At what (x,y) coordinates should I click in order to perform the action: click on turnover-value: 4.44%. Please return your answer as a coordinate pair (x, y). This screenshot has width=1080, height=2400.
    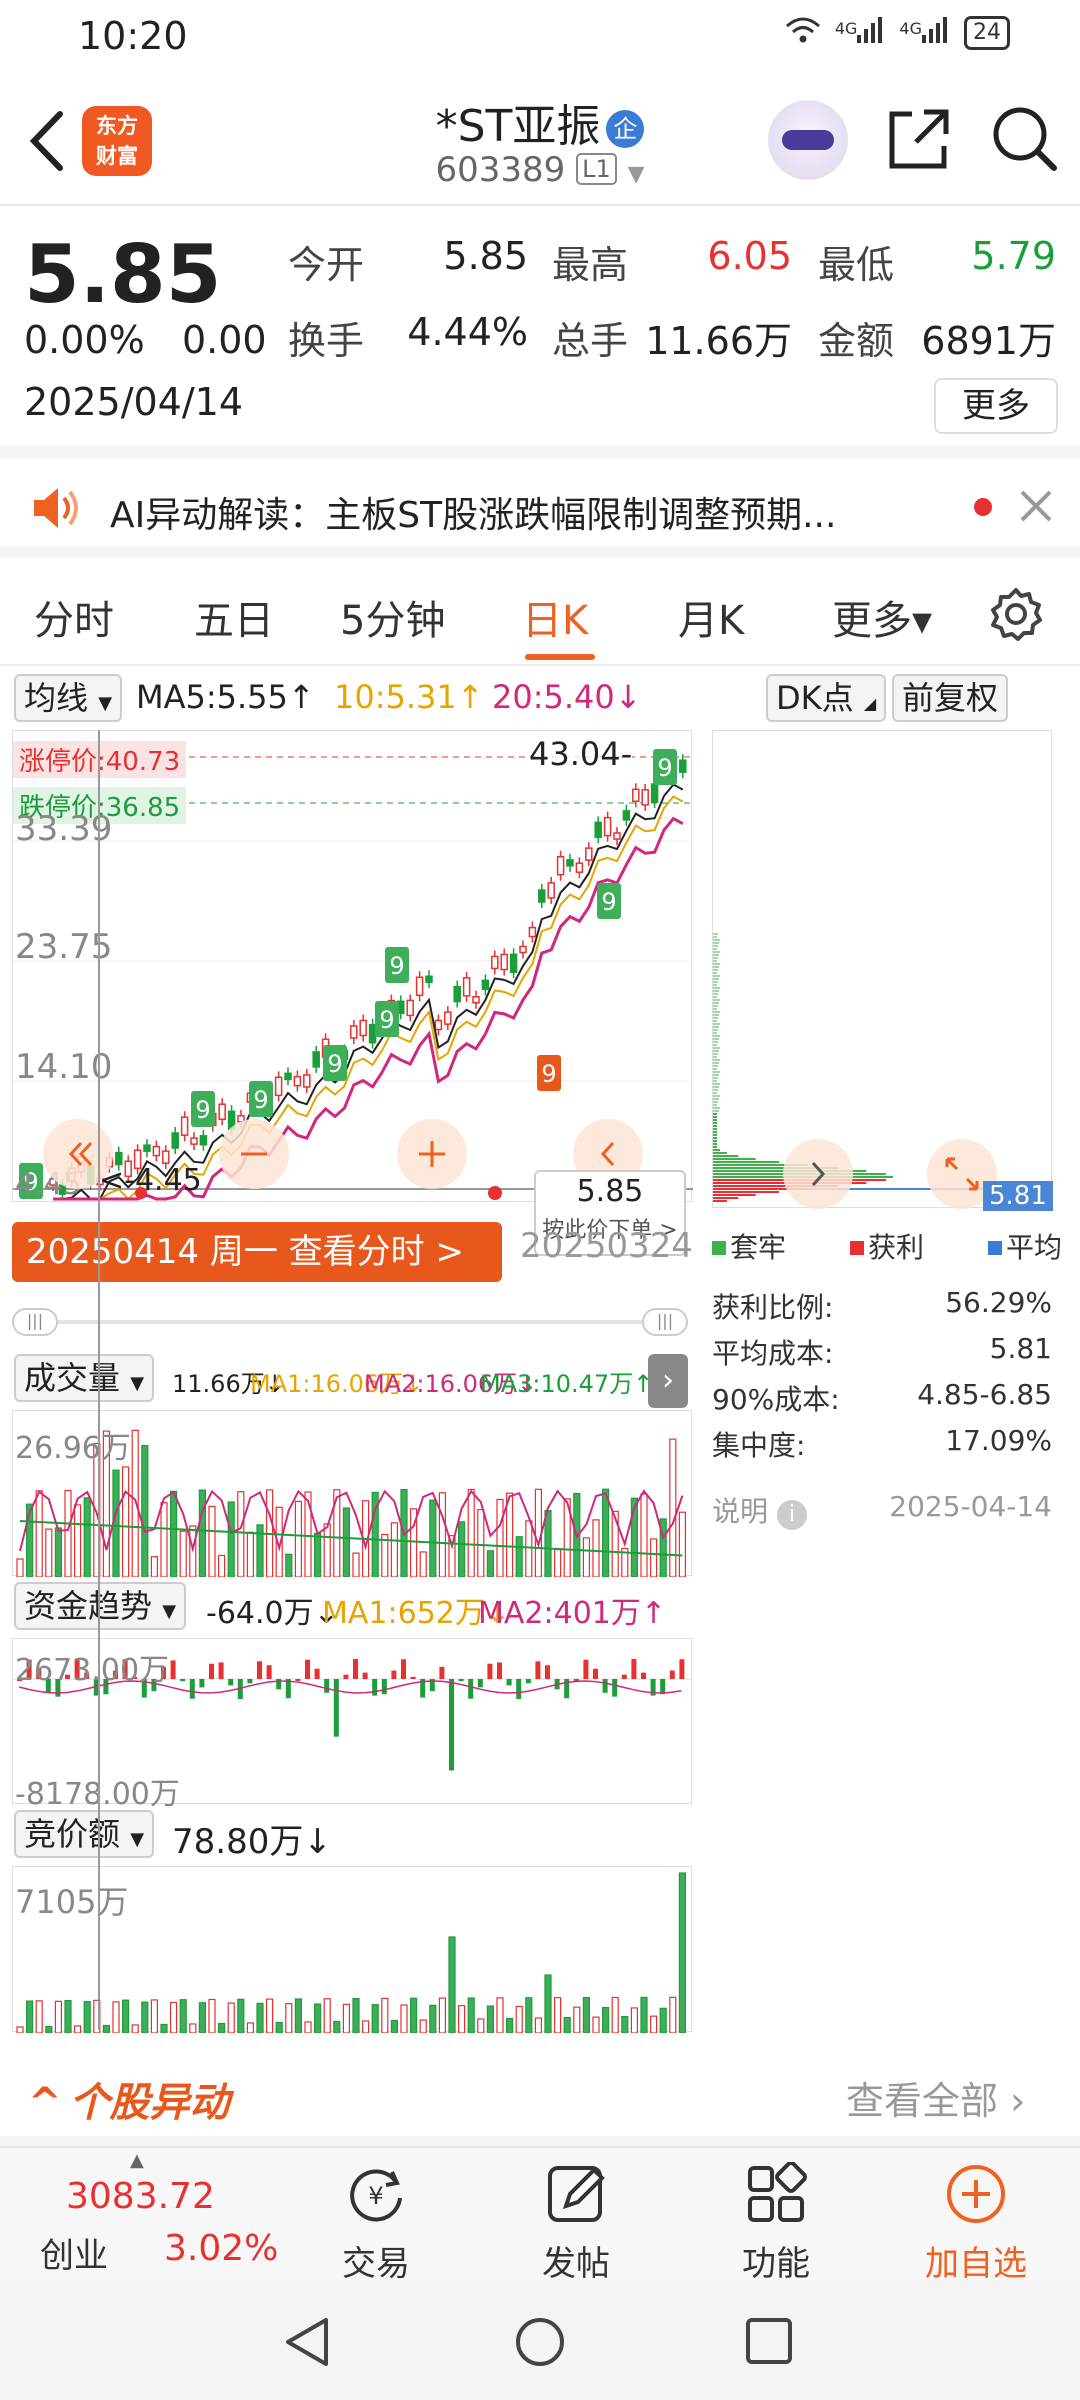
    Looking at the image, I should click on (467, 332).